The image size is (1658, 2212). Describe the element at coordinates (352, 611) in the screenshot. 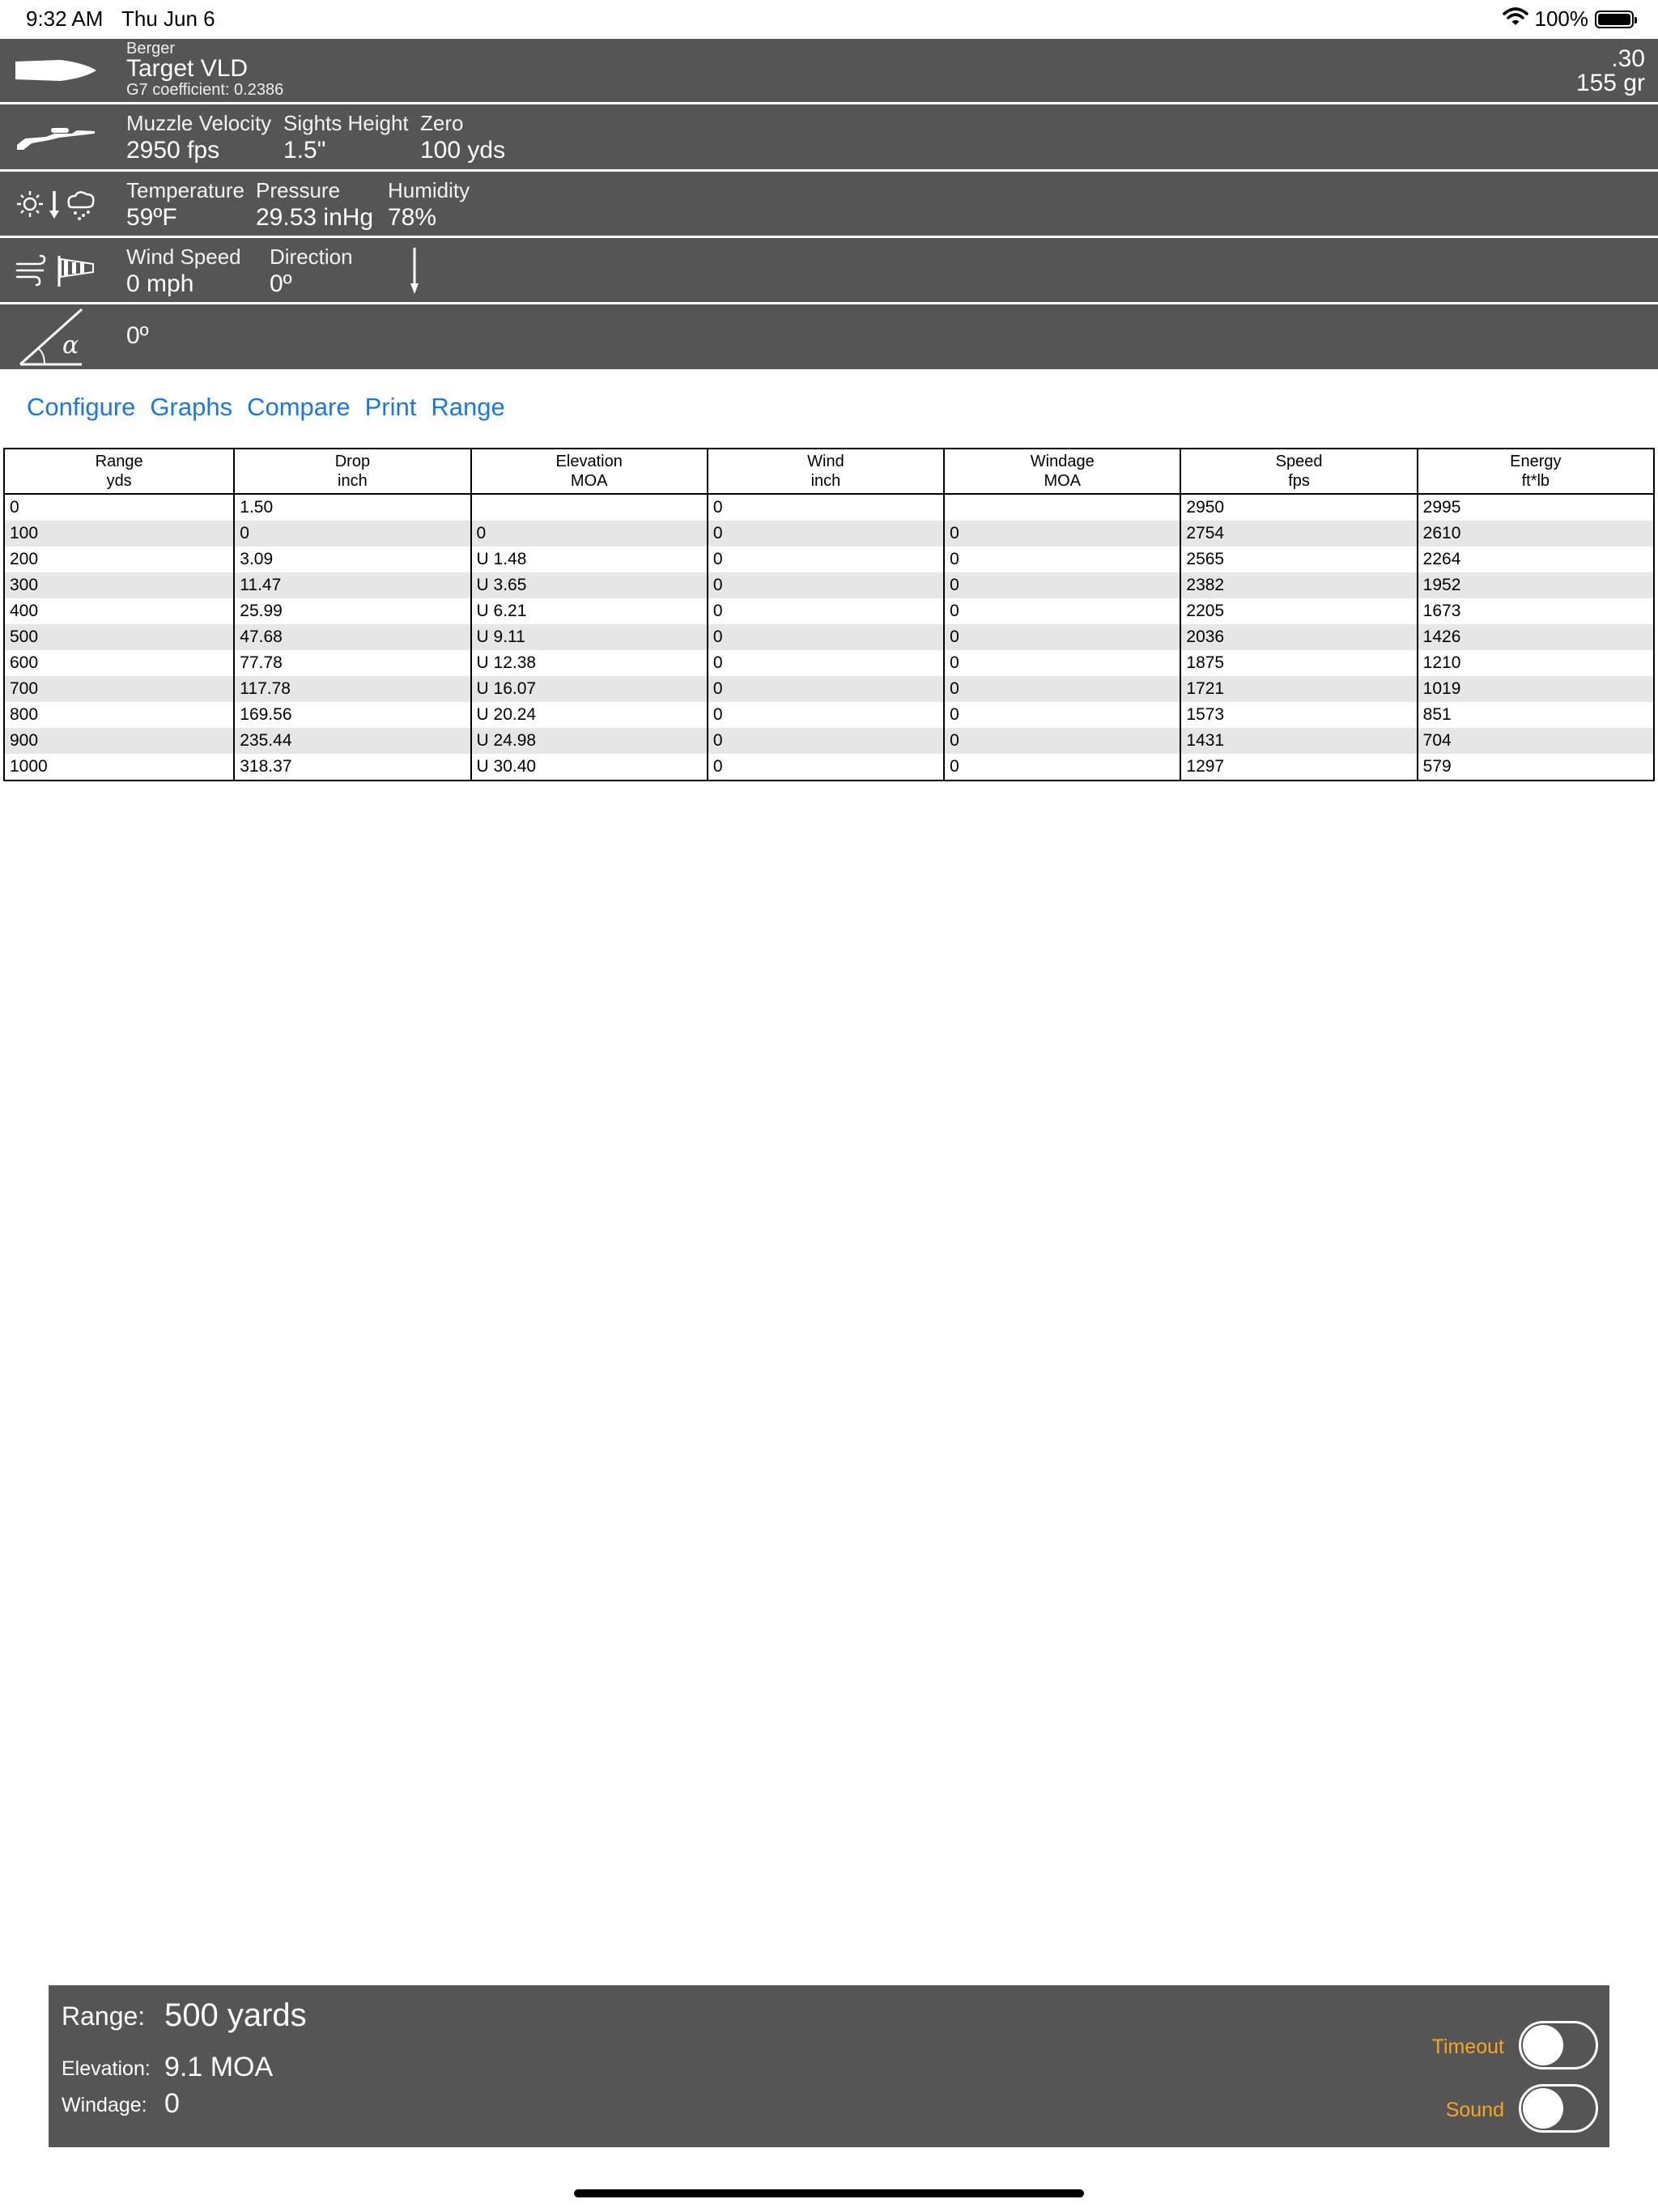

I see `cell-drop: 25.99` at that location.